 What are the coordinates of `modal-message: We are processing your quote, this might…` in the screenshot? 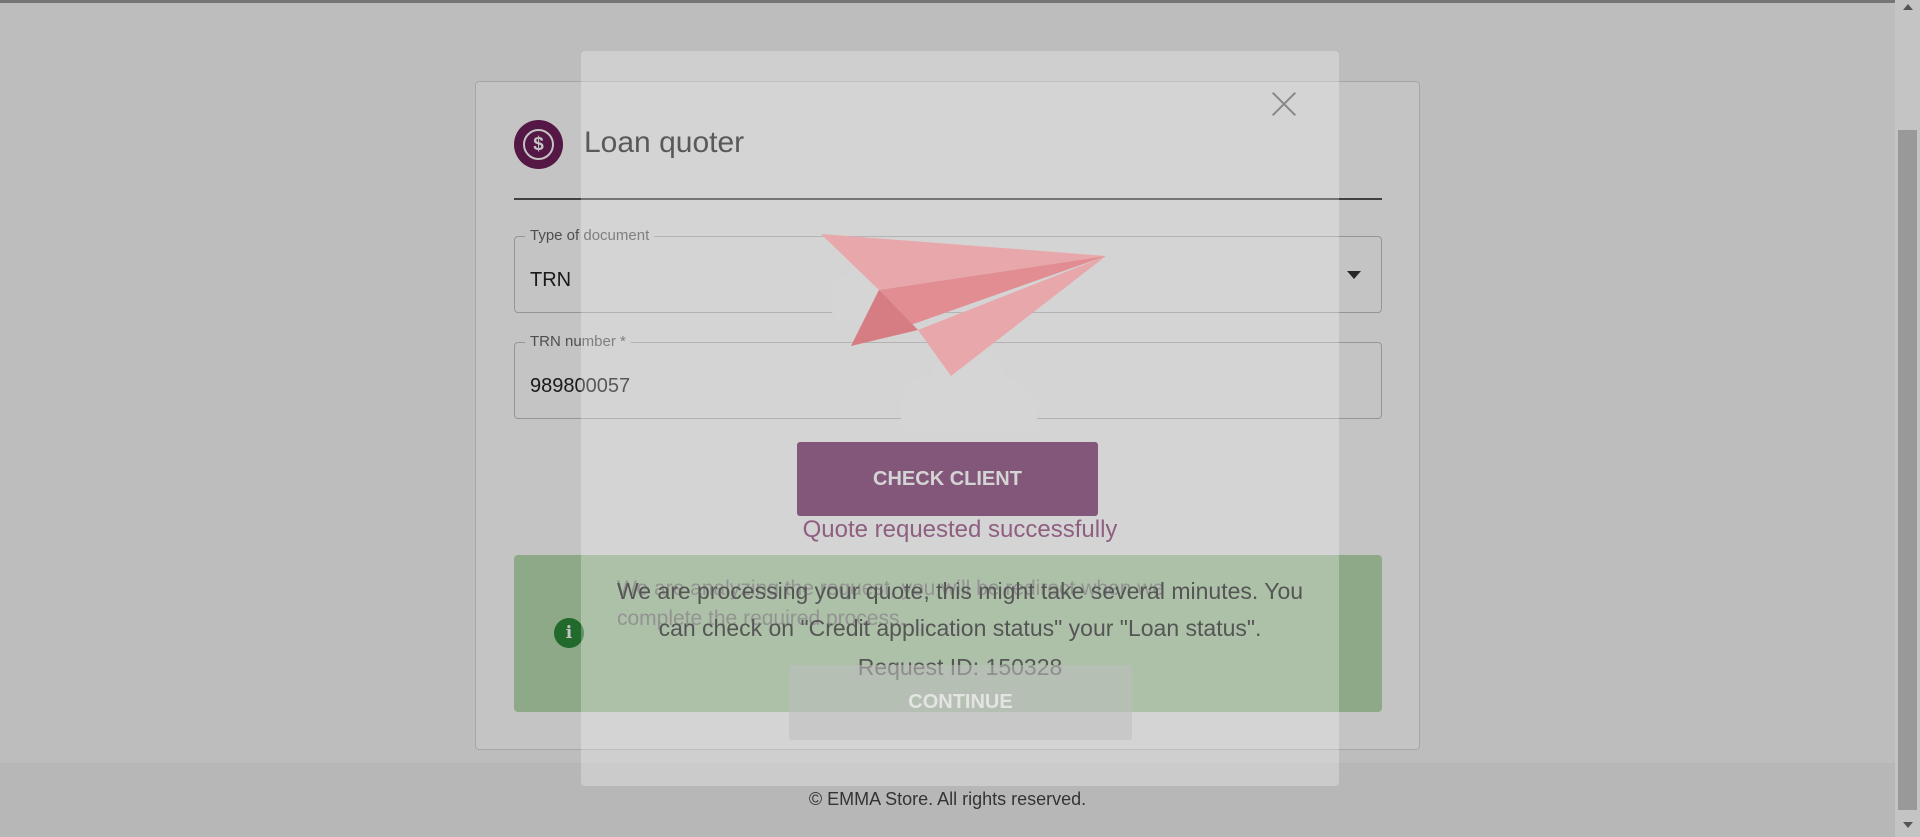 It's located at (960, 609).